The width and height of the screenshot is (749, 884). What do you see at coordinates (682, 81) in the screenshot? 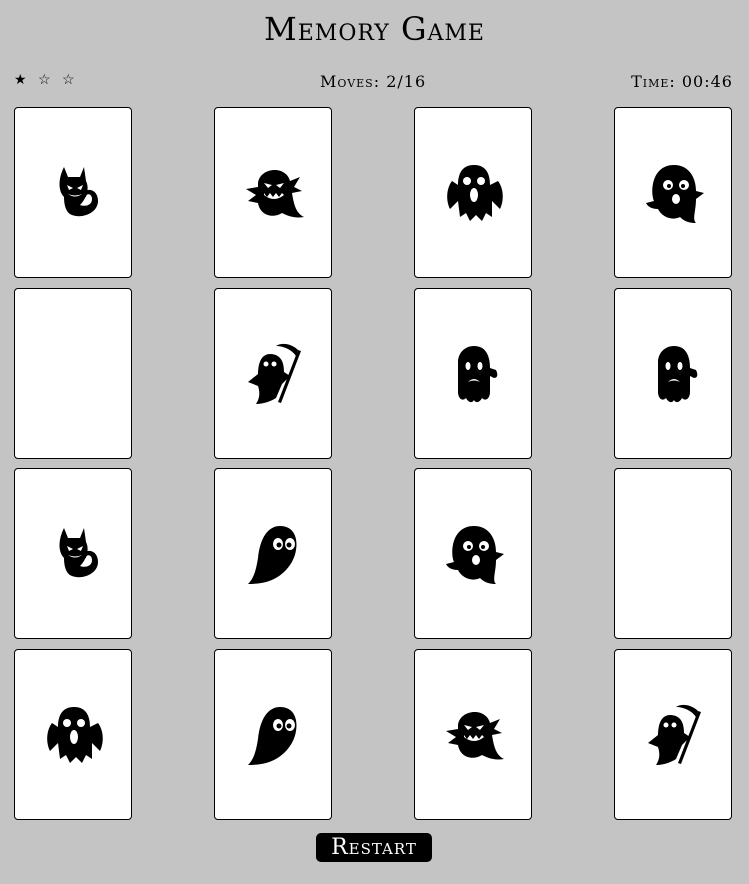
I see `game-timer: Time: 00:46` at bounding box center [682, 81].